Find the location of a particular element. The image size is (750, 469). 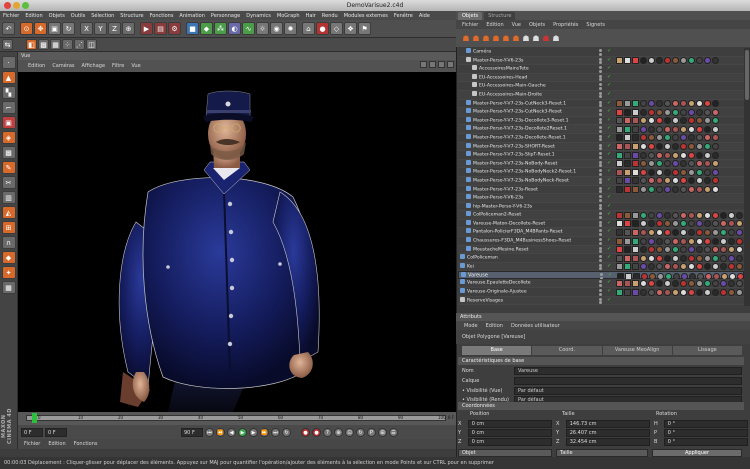

apply-button: Appliquer is located at coordinates (697, 452).